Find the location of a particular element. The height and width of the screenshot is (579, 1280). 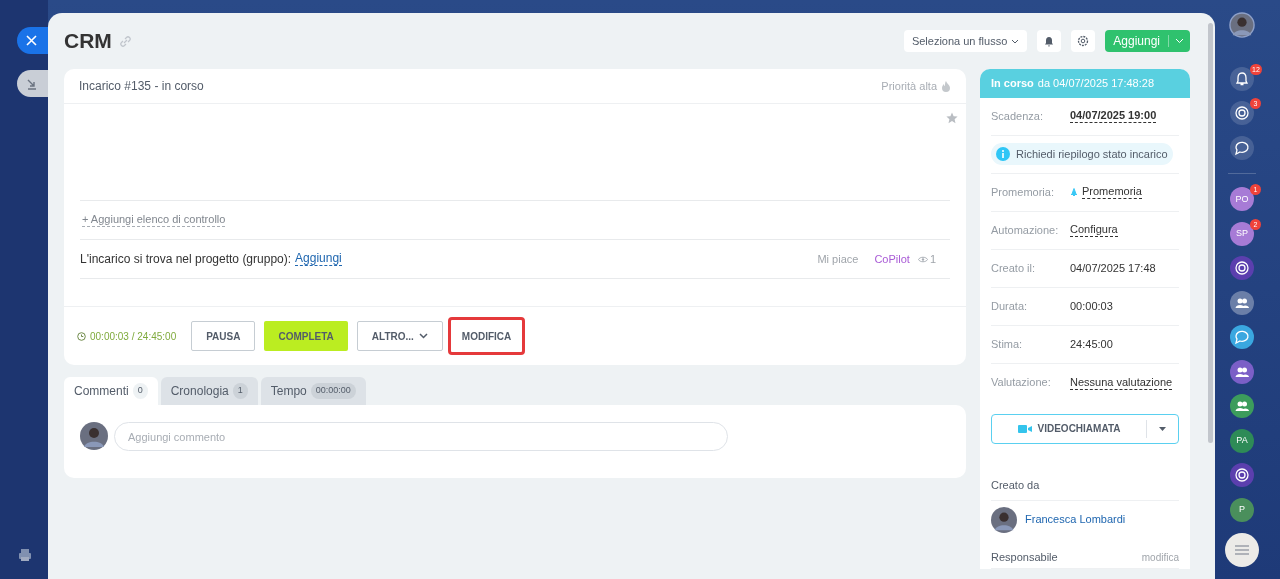

creator-avatar is located at coordinates (1004, 519).